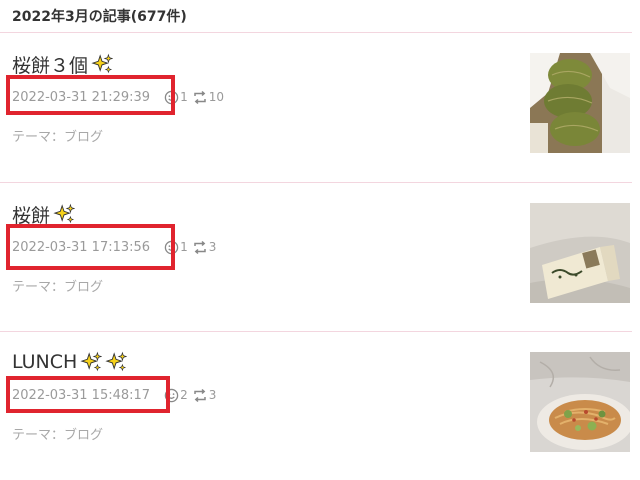  What do you see at coordinates (216, 97) in the screenshot?
I see `reblog-count: 10` at bounding box center [216, 97].